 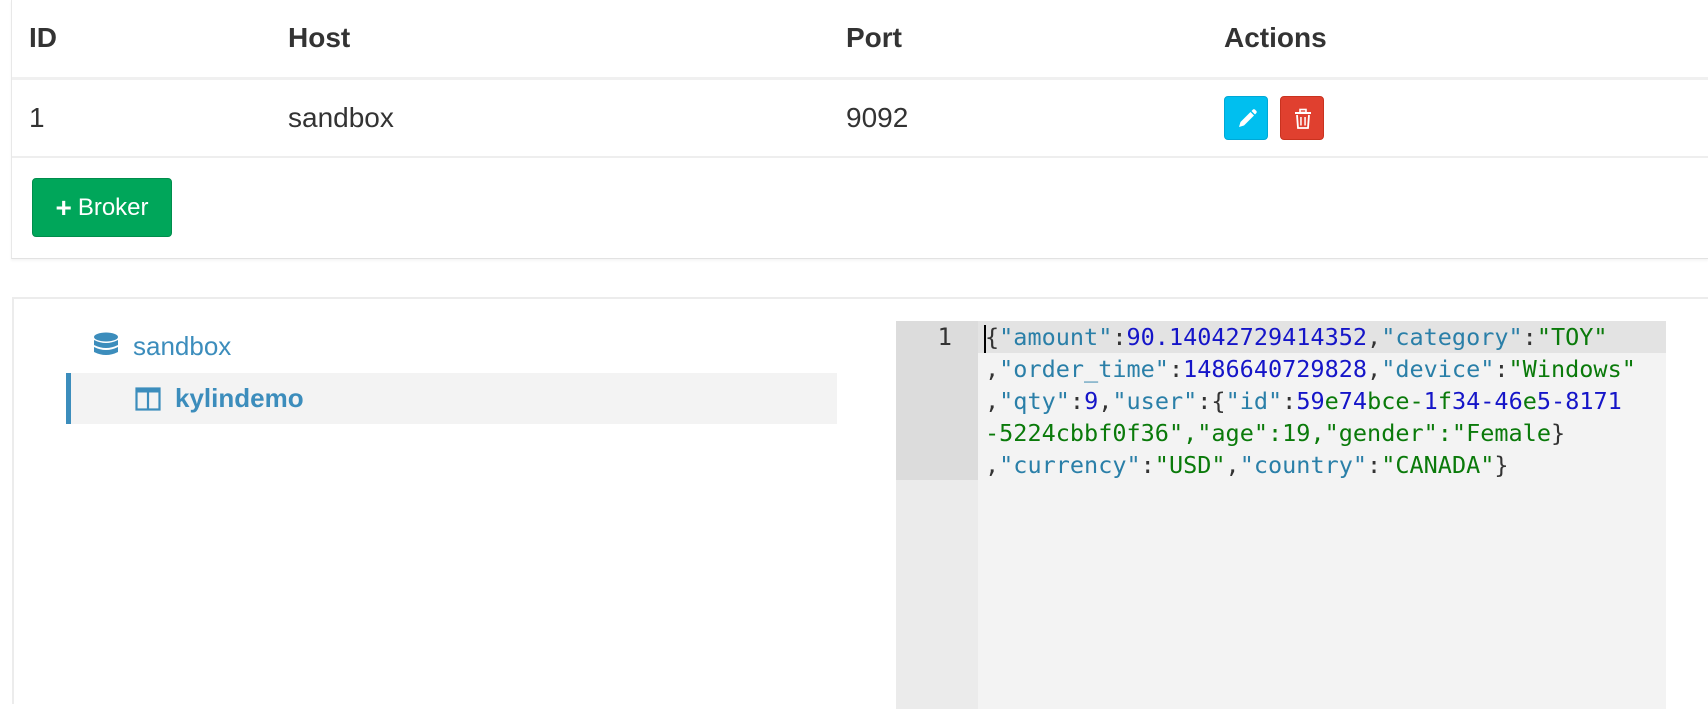 I want to click on line-number: 1, so click(x=944, y=337).